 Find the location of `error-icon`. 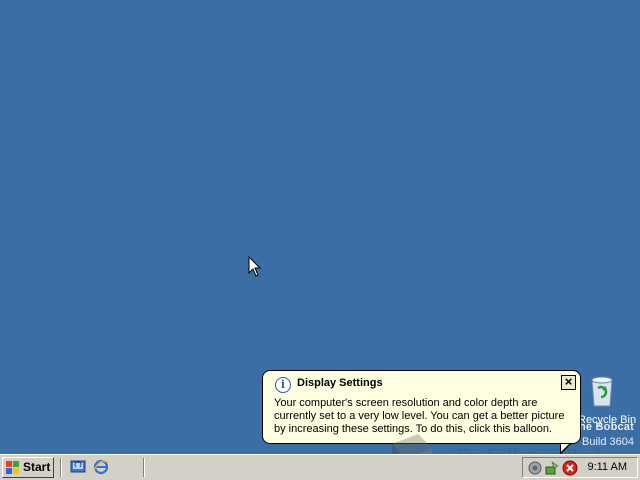

error-icon is located at coordinates (570, 468).